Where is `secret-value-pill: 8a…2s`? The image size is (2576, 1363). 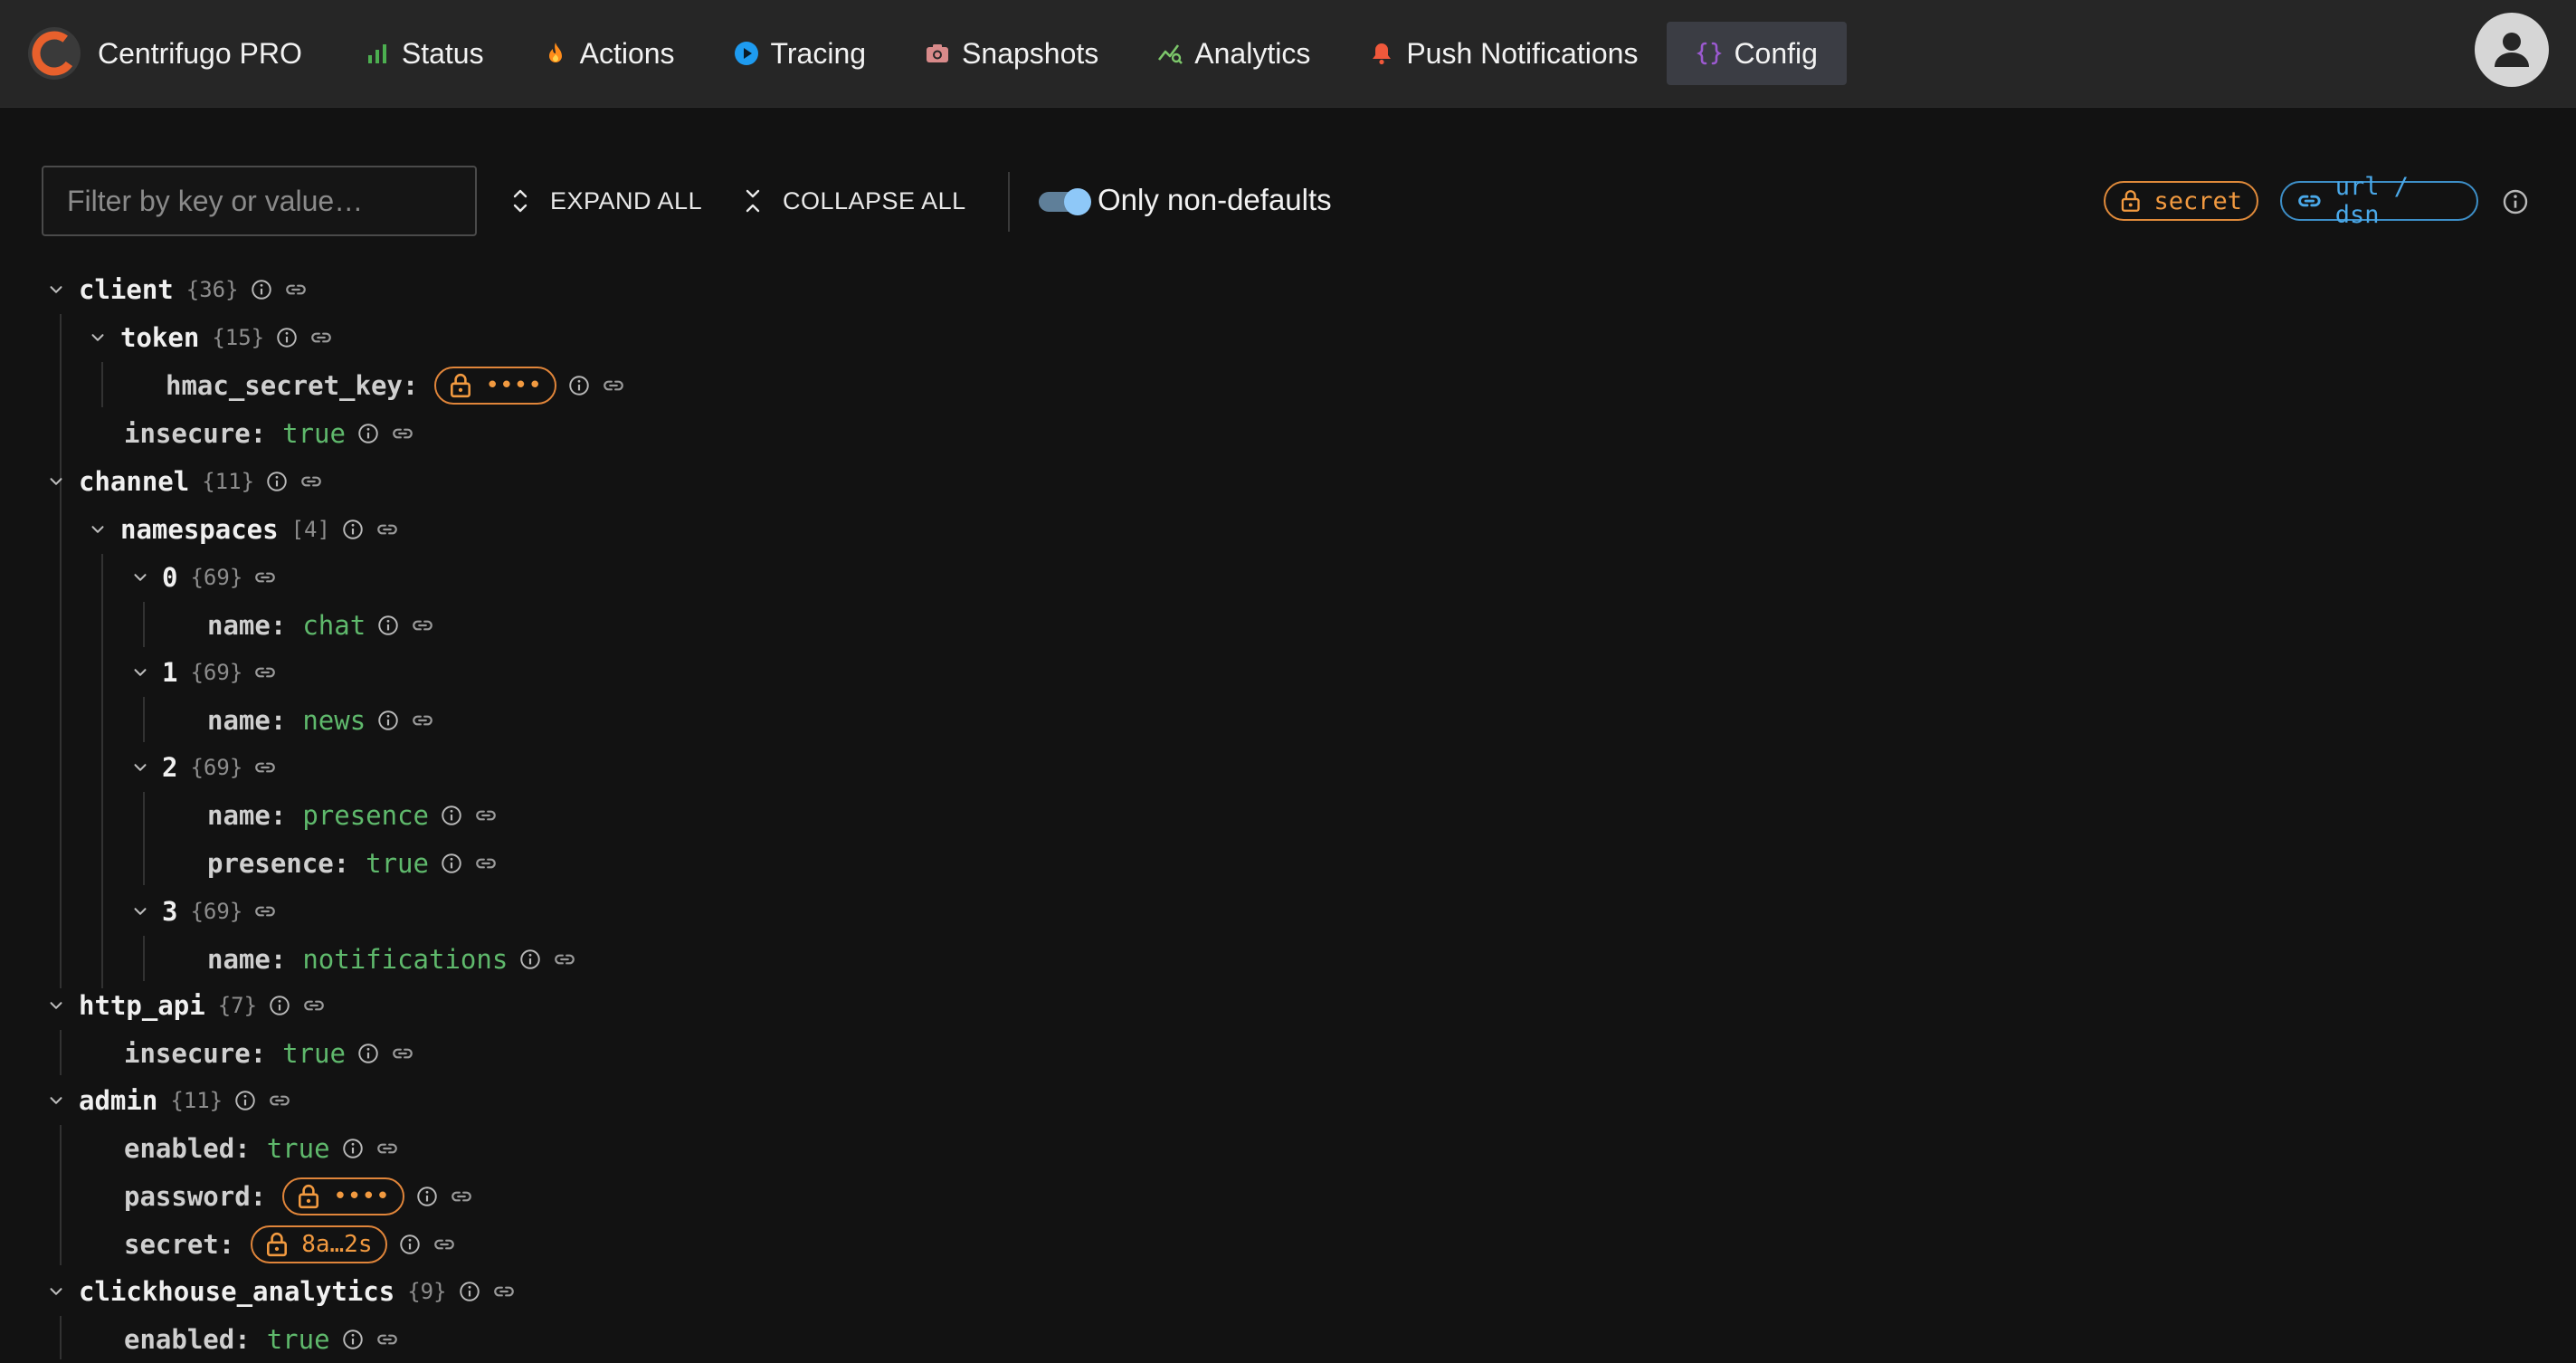
secret-value-pill: 8a…2s is located at coordinates (319, 1244).